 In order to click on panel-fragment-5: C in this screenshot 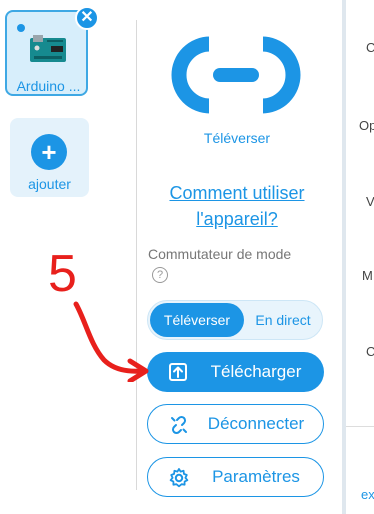, I will do `click(370, 351)`.